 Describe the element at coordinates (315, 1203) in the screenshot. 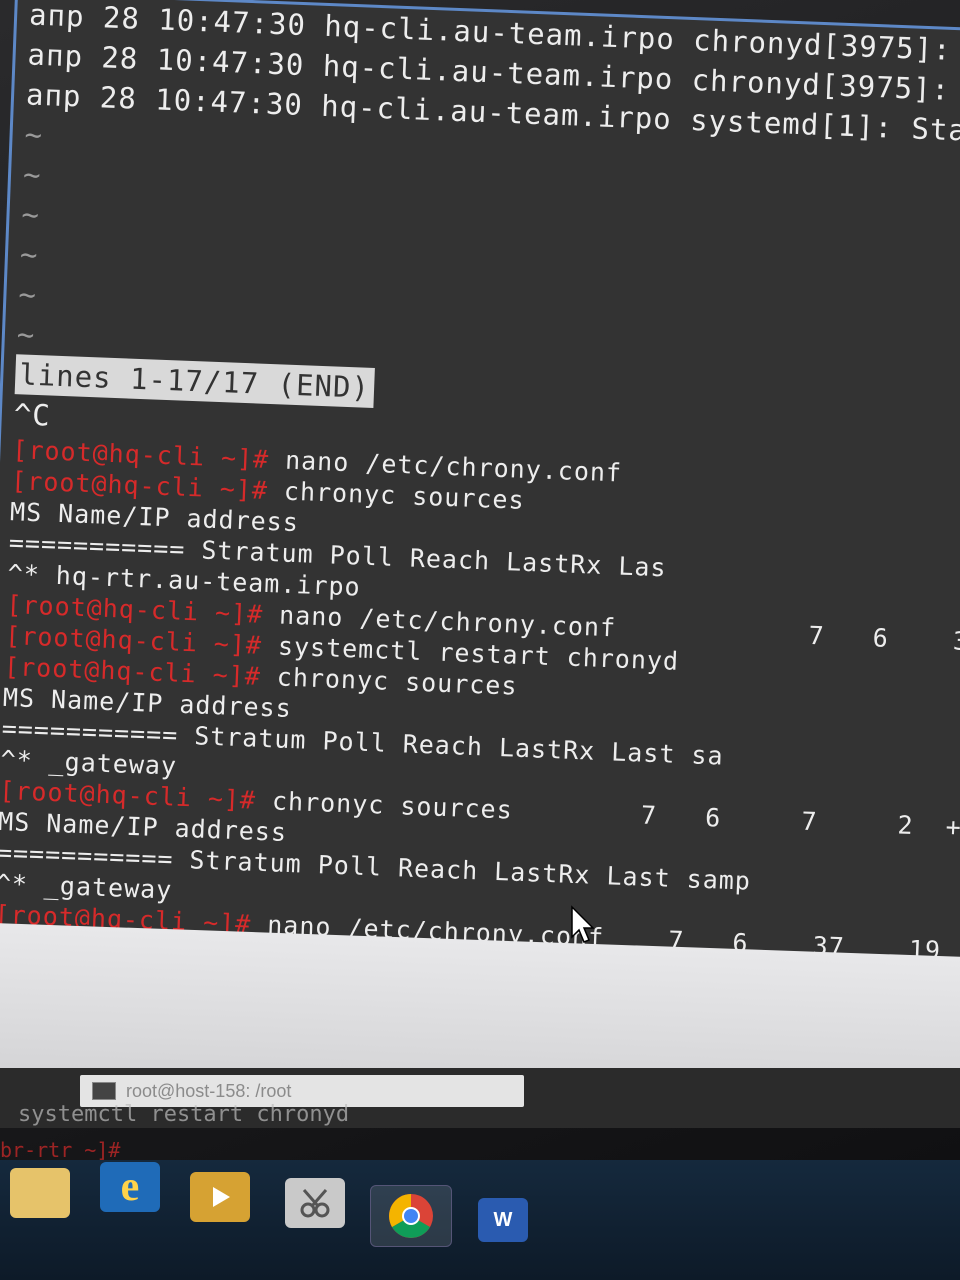

I see `snipping-tool-icon` at that location.